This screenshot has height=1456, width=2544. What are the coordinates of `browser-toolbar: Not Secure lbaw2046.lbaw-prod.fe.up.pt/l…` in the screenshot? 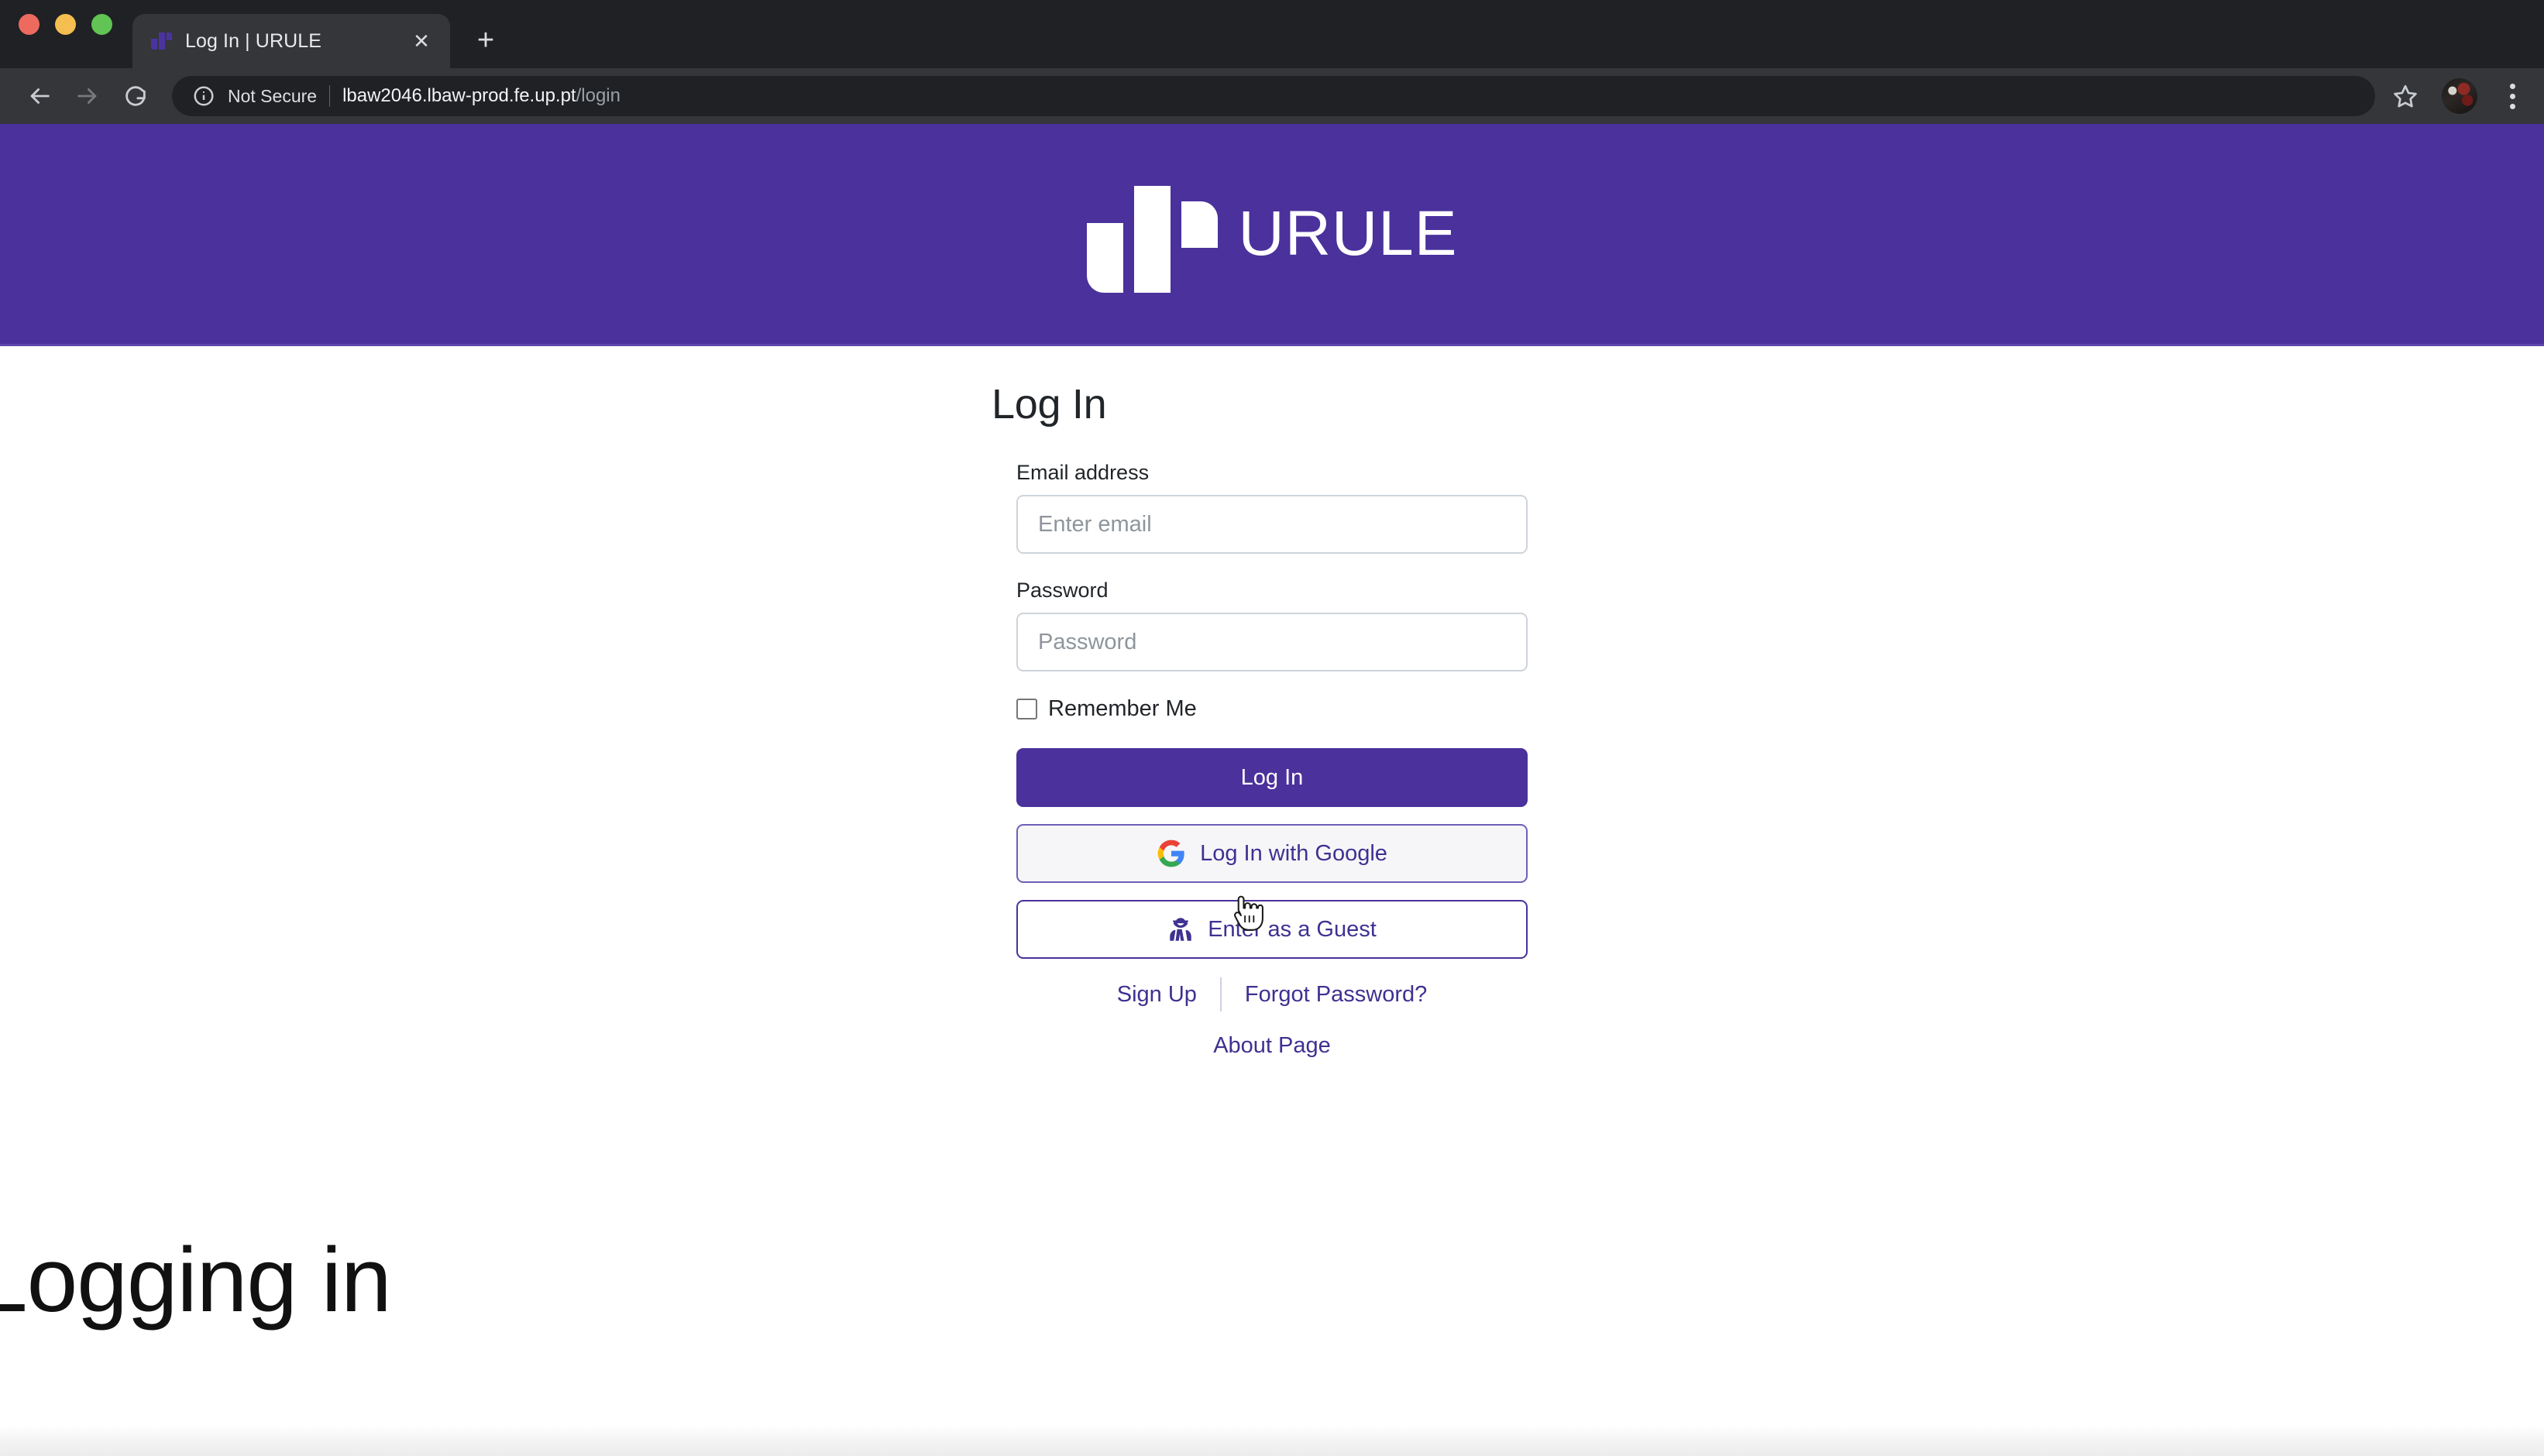 It's located at (1272, 96).